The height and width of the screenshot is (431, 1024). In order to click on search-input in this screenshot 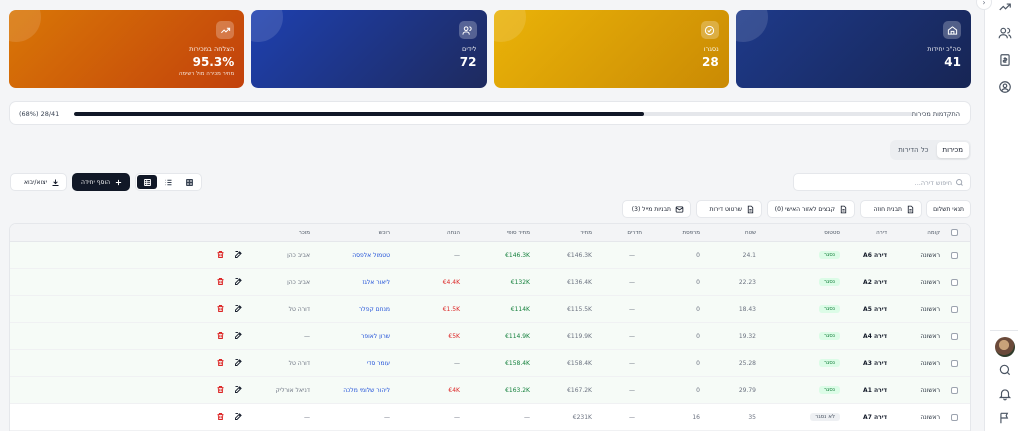, I will do `click(877, 182)`.